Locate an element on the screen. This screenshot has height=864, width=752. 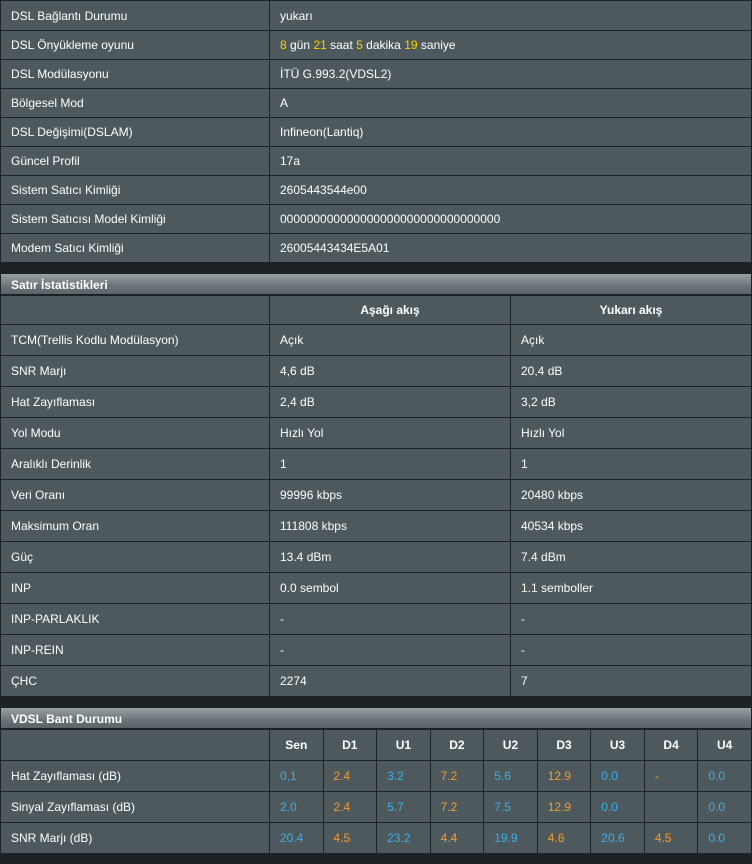
band-value: 0,1 is located at coordinates (296, 776).